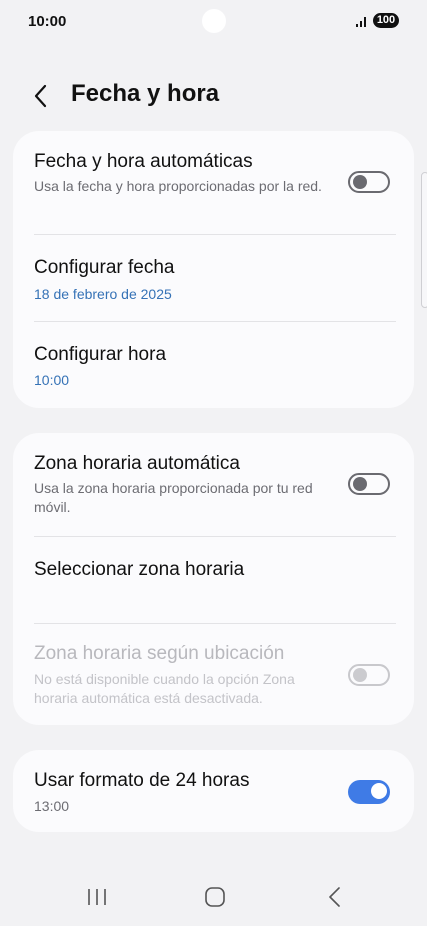  Describe the element at coordinates (103, 294) in the screenshot. I see `set-date-value: 18 de febrero de 2025` at that location.